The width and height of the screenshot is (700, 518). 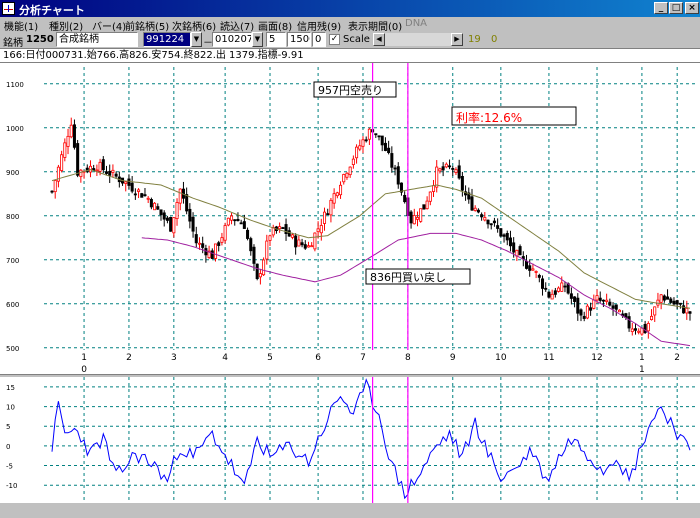 What do you see at coordinates (109, 25) in the screenshot?
I see `menu-bar-type: バー(4)` at bounding box center [109, 25].